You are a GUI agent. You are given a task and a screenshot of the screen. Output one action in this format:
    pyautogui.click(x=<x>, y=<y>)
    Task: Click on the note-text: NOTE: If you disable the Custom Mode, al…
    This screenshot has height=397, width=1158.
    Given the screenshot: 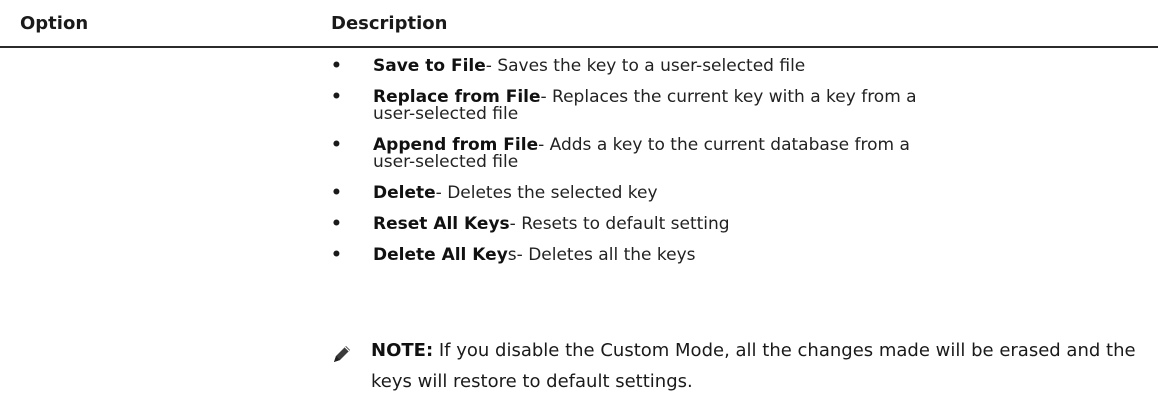 What is the action you would take?
    pyautogui.click(x=761, y=366)
    